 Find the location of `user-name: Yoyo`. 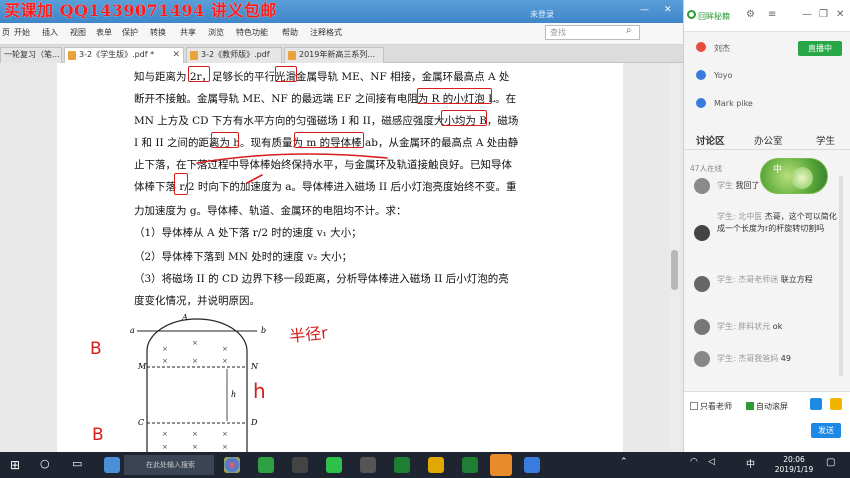

user-name: Yoyo is located at coordinates (723, 75).